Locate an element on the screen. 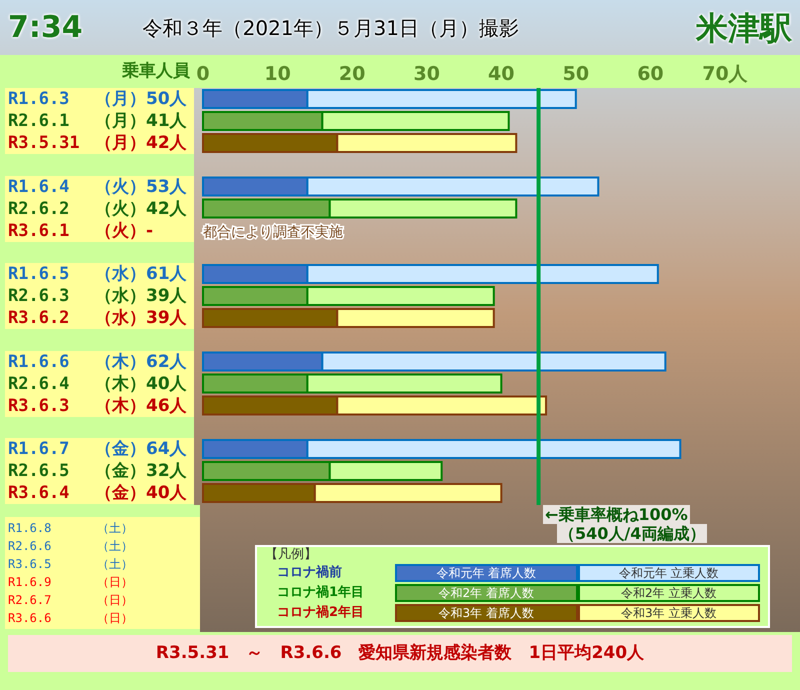 The width and height of the screenshot is (800, 690). date-label: R2.6.2 is located at coordinates (38, 208).